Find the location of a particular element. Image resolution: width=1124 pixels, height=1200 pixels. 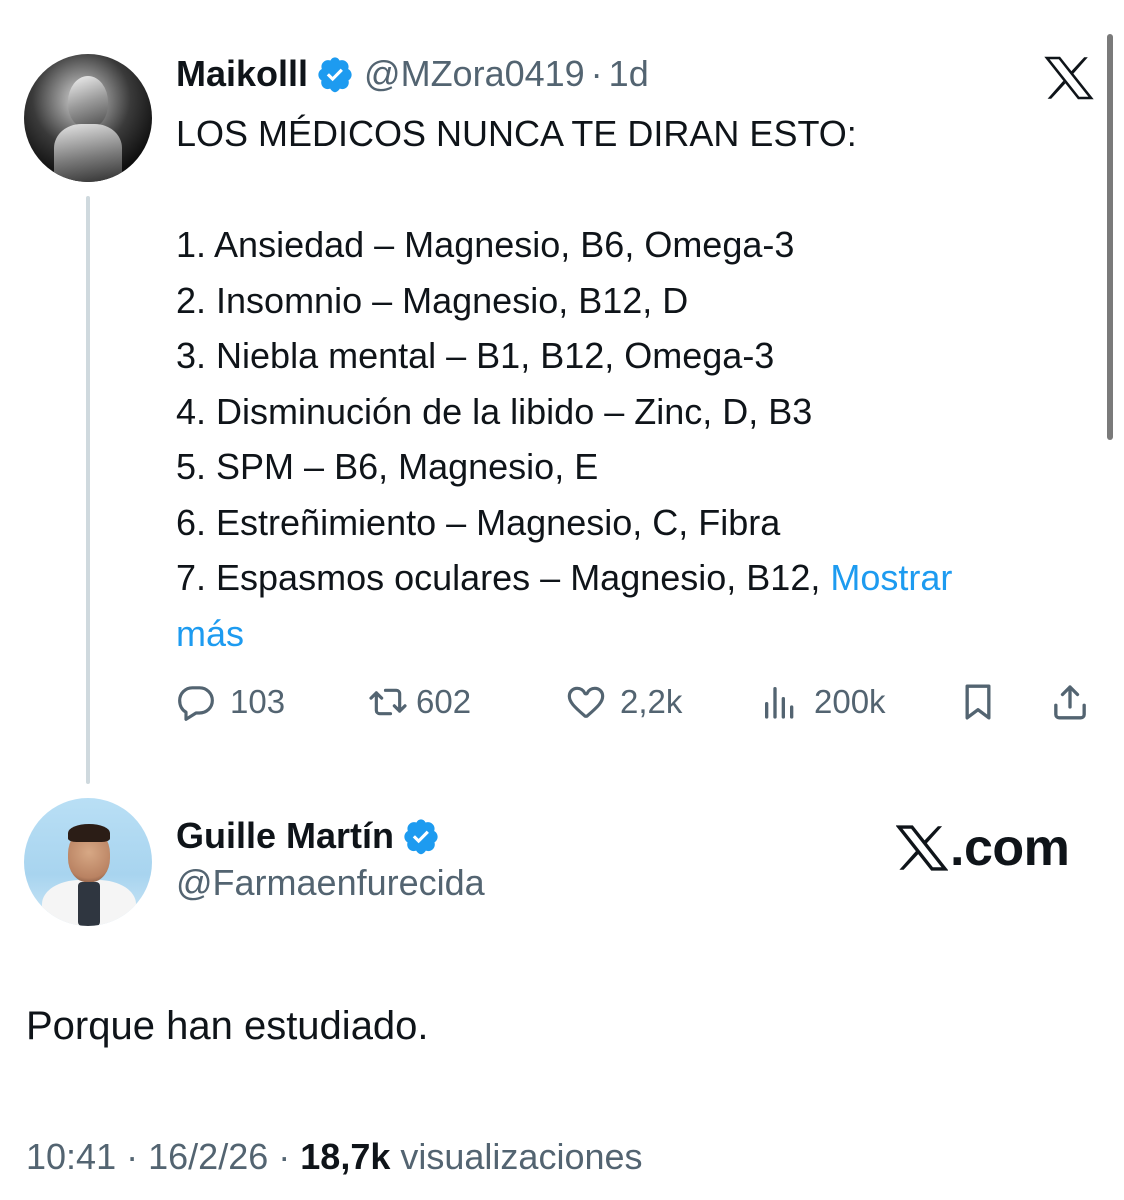

reply-meta: 10:41 · 16/2/26 · 18,7k visualizaciones is located at coordinates (334, 1157).